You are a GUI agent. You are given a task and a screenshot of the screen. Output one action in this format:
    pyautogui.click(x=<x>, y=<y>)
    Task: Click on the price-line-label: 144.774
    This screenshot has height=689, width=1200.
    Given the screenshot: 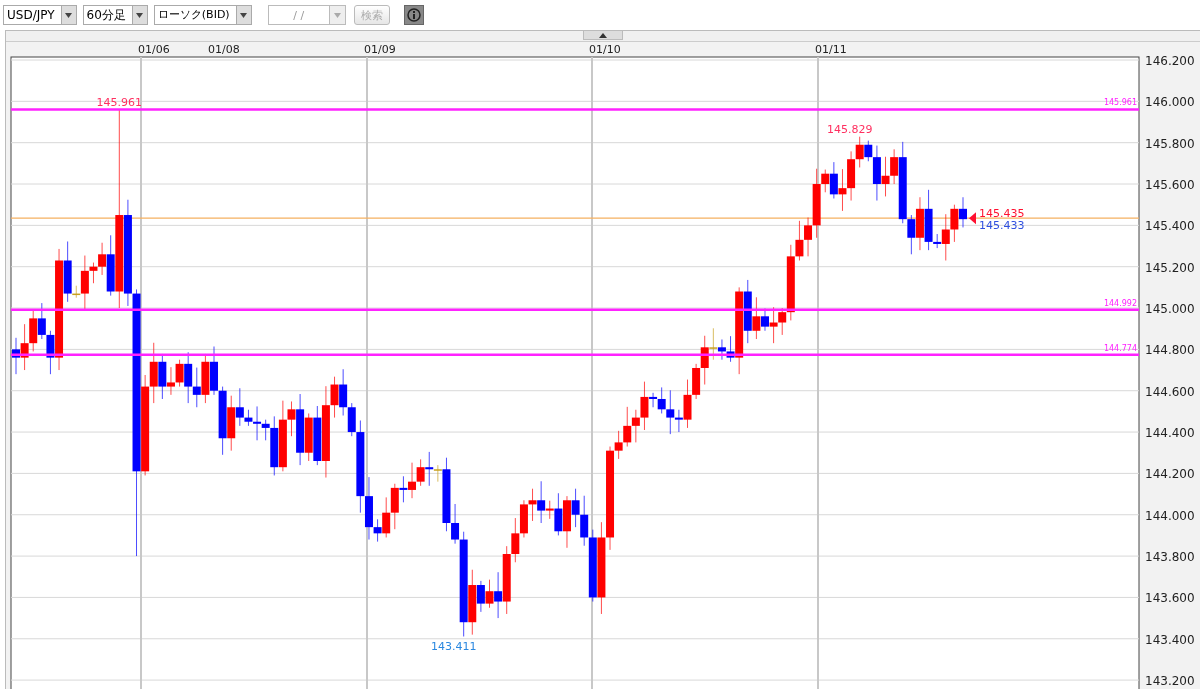 What is the action you would take?
    pyautogui.click(x=1120, y=348)
    